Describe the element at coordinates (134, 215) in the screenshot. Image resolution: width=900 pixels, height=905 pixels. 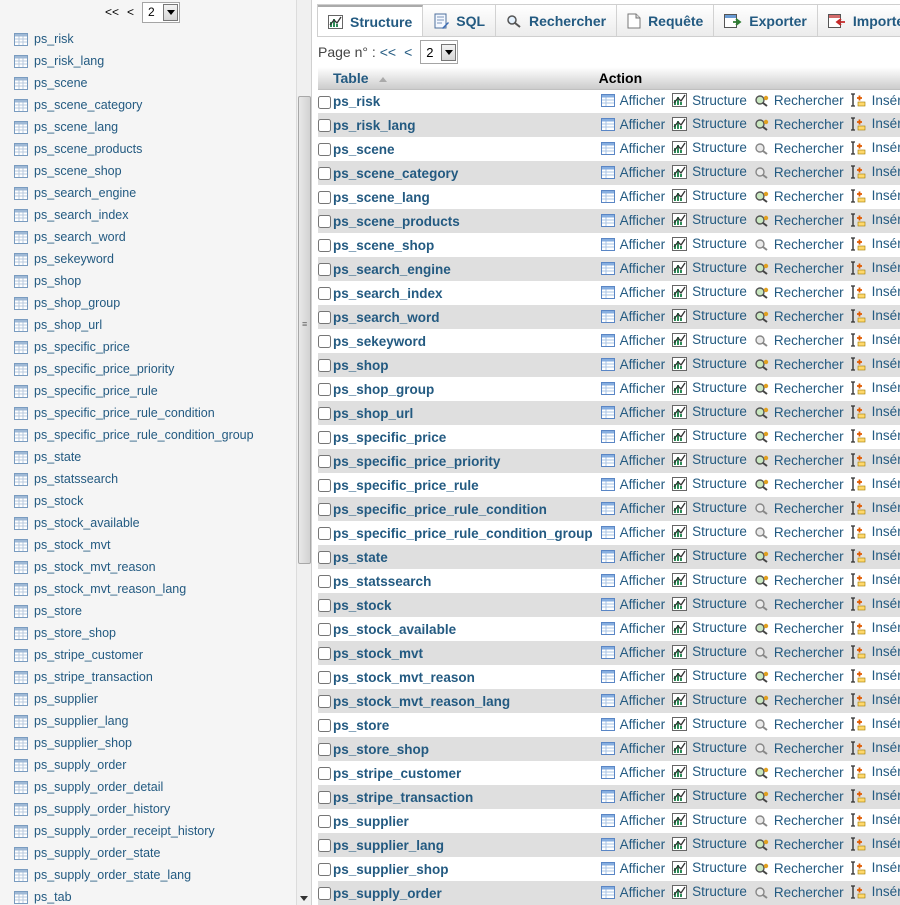
I see `nav-table-item: ps_search_index` at that location.